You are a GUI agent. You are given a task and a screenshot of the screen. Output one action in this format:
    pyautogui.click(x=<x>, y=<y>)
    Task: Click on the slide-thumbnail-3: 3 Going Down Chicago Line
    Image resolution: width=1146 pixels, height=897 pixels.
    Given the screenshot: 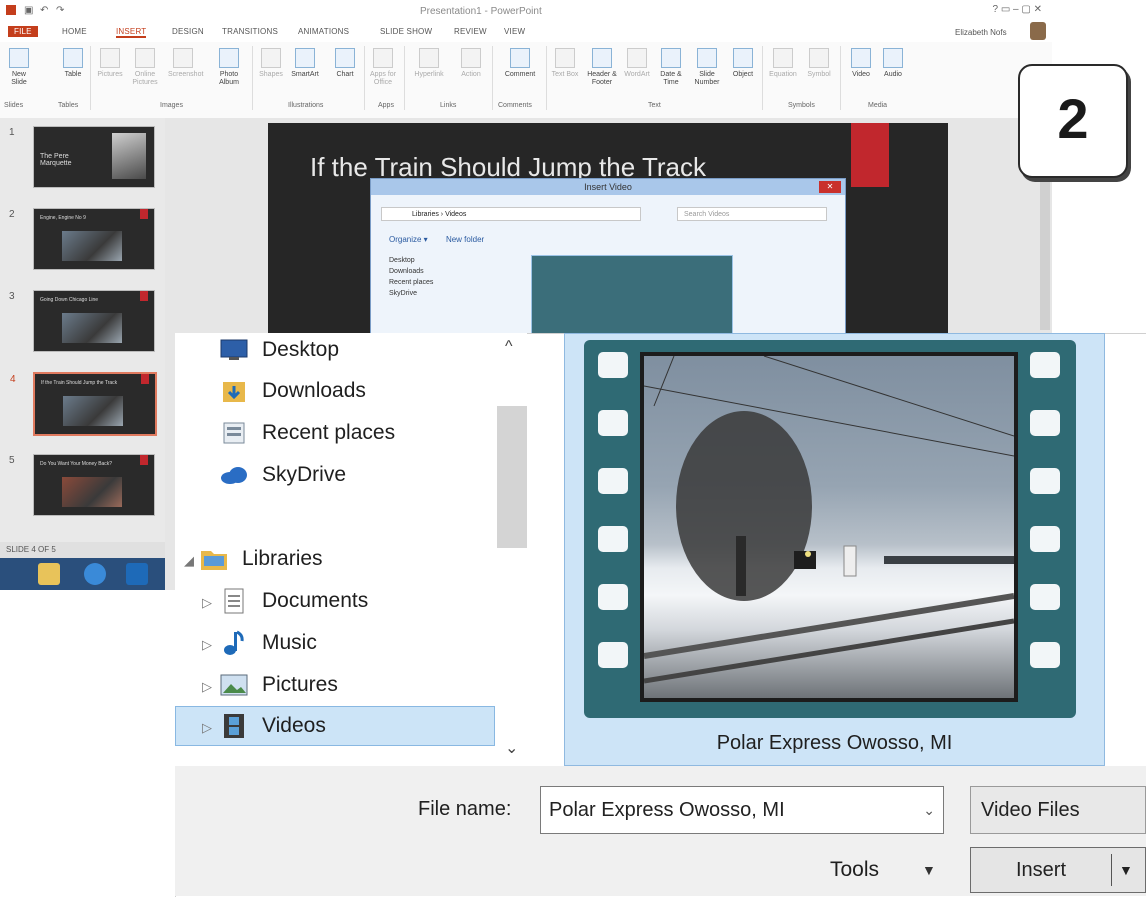 What is the action you would take?
    pyautogui.click(x=82, y=321)
    